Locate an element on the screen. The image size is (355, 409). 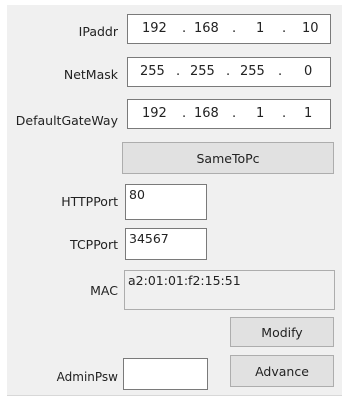
advance-button: Advance is located at coordinates (282, 371).